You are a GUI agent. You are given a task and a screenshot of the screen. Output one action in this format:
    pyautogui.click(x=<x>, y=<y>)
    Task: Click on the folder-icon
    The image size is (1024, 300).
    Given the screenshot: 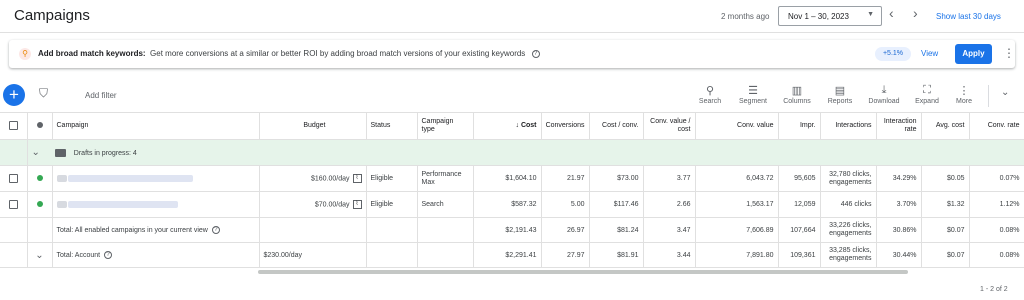 What is the action you would take?
    pyautogui.click(x=60, y=153)
    